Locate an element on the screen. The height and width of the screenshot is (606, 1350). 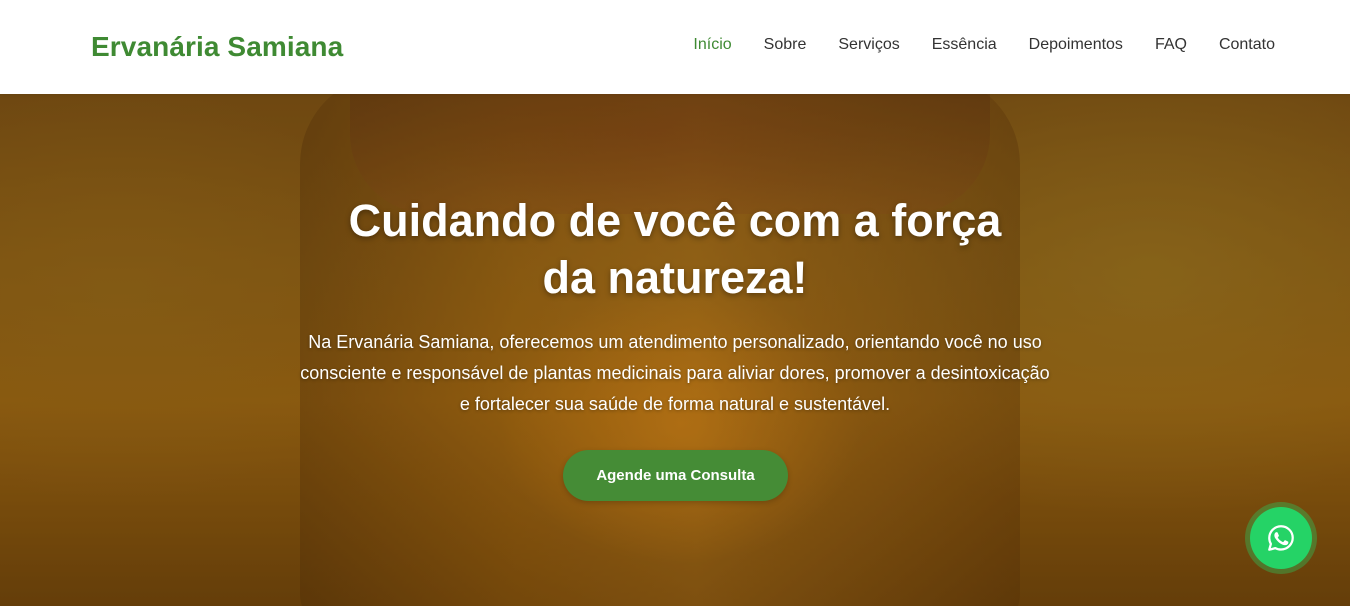
nav-item-faq: FAQ is located at coordinates (1171, 45).